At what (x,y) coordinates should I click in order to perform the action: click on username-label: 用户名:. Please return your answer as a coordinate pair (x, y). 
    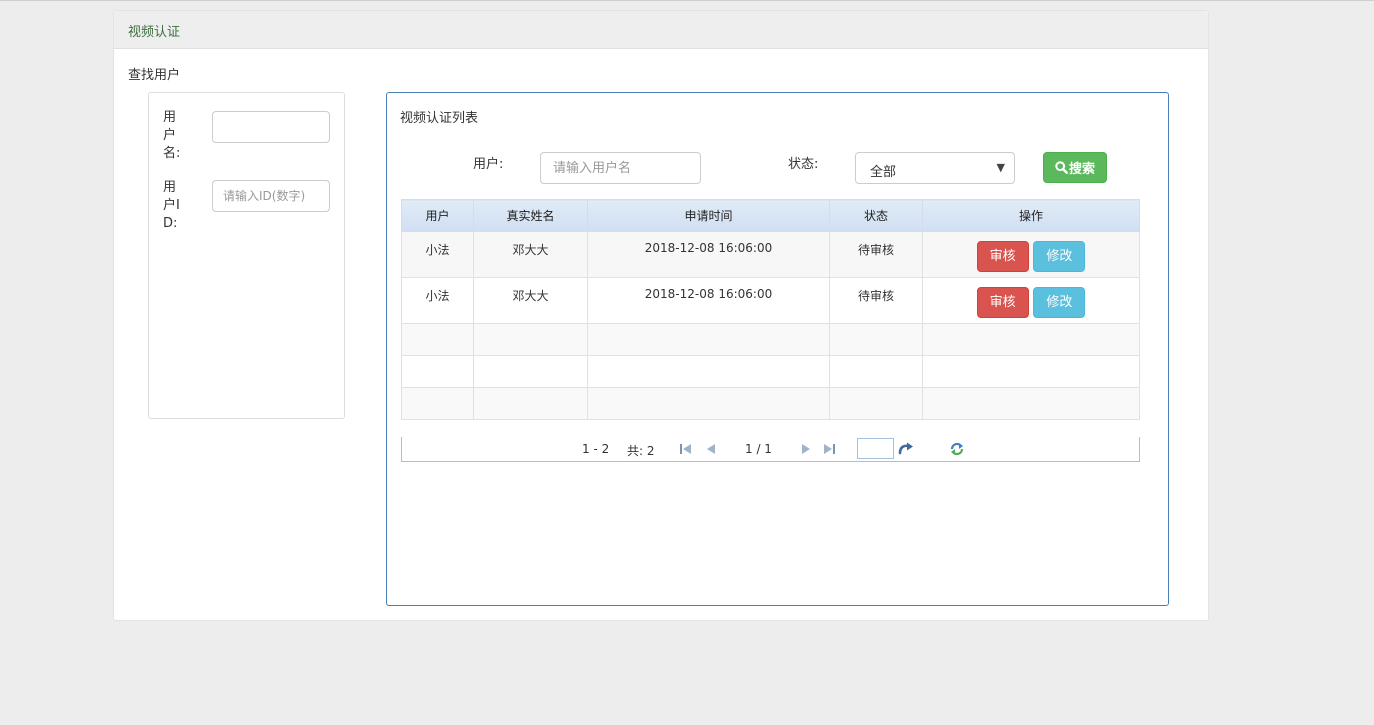
    Looking at the image, I should click on (172, 135).